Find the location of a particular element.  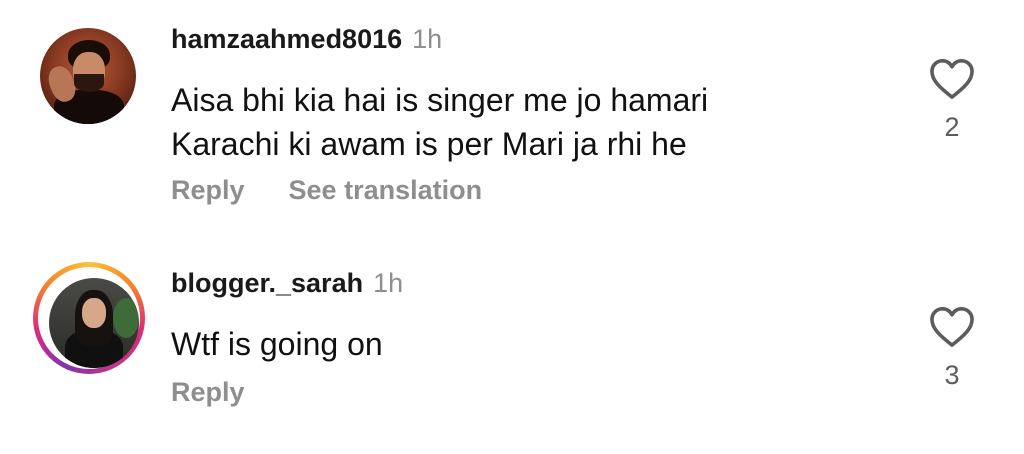

comment-header: hamzaahmed8016 1h is located at coordinates (306, 39).